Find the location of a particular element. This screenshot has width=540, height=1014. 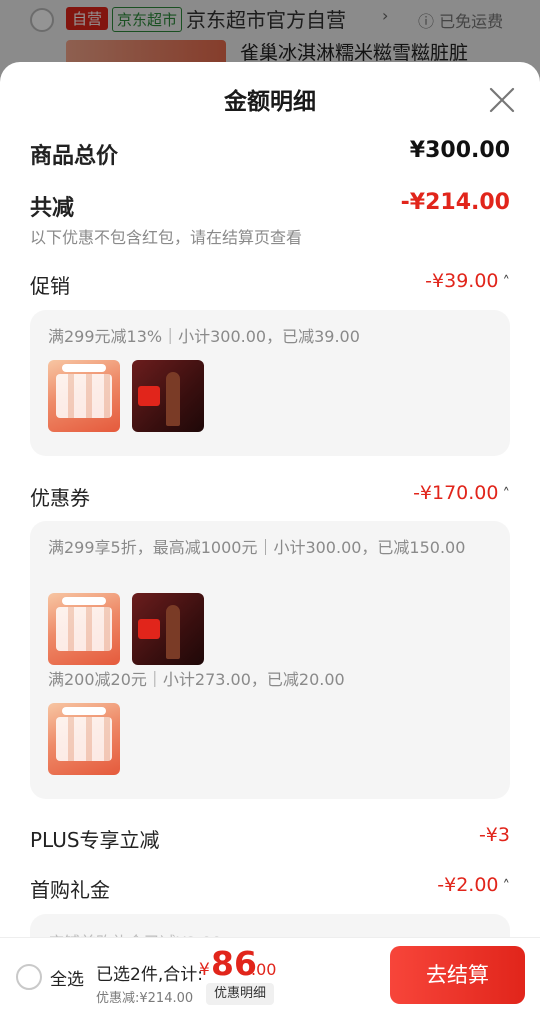

close-button is located at coordinates (502, 100).